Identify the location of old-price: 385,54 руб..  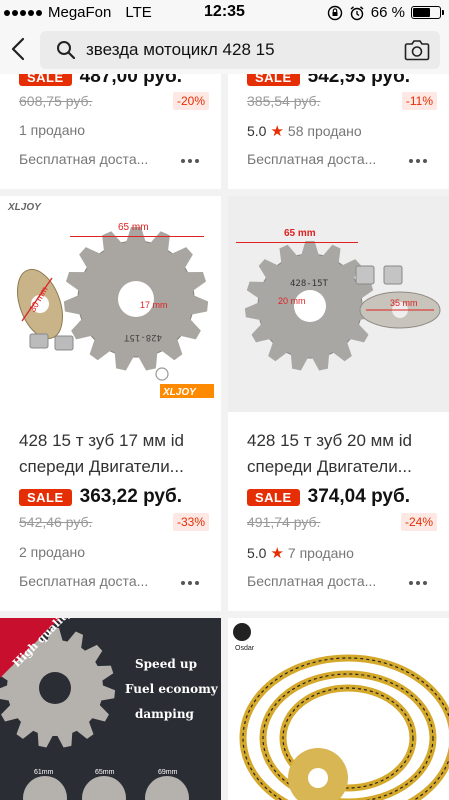
(284, 101).